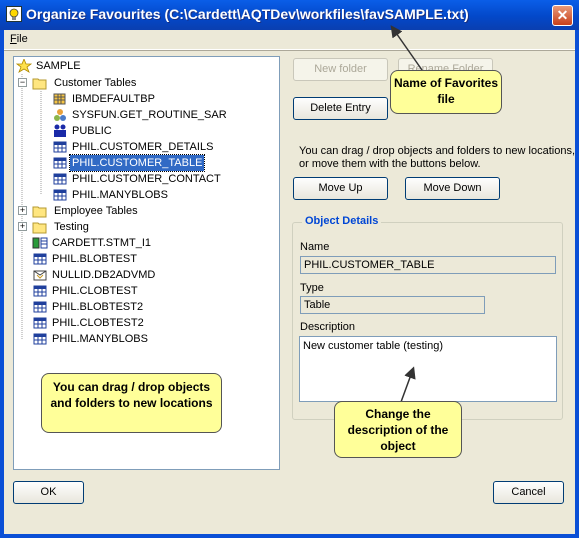 The height and width of the screenshot is (538, 579). I want to click on folder-label: Customer Tables, so click(95, 83).